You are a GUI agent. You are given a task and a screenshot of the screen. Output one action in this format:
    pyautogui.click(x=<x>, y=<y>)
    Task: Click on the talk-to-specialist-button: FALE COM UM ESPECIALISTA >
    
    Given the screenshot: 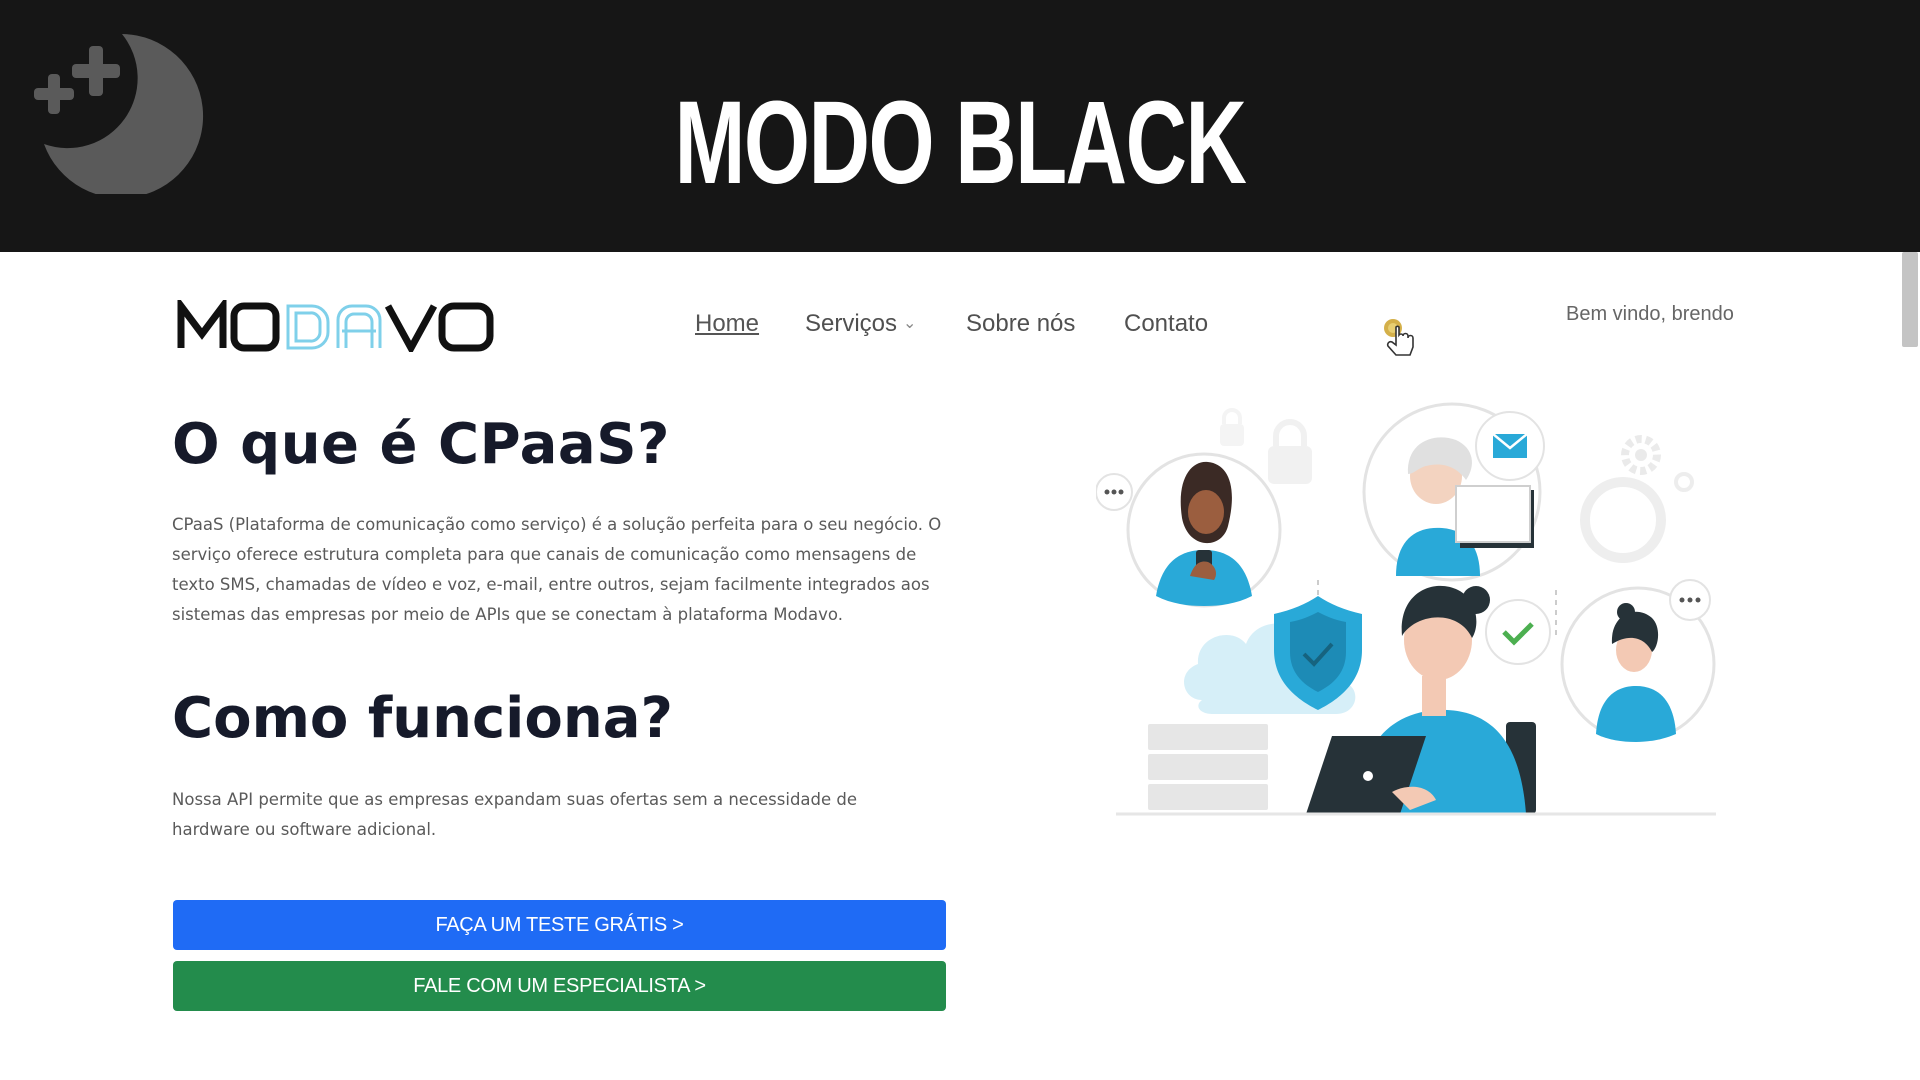 What is the action you would take?
    pyautogui.click(x=559, y=986)
    